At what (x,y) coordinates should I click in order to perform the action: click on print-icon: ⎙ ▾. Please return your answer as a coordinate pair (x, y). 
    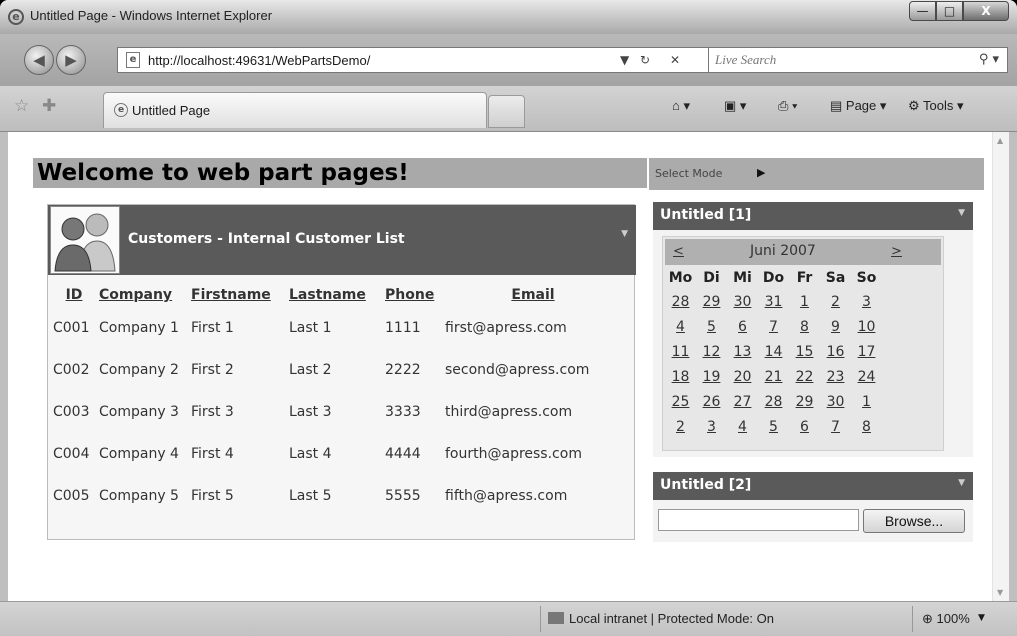
    Looking at the image, I should click on (787, 106).